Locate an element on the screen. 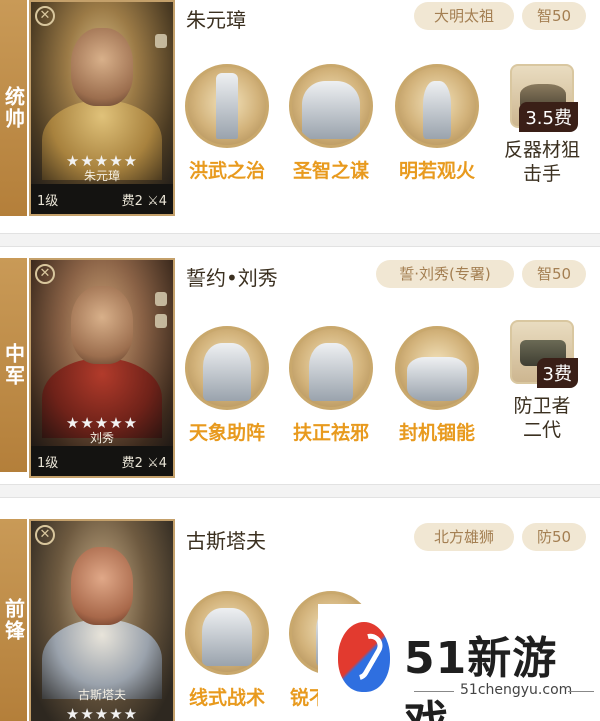  watermark-brand: 51新游戏 is located at coordinates (481, 677).